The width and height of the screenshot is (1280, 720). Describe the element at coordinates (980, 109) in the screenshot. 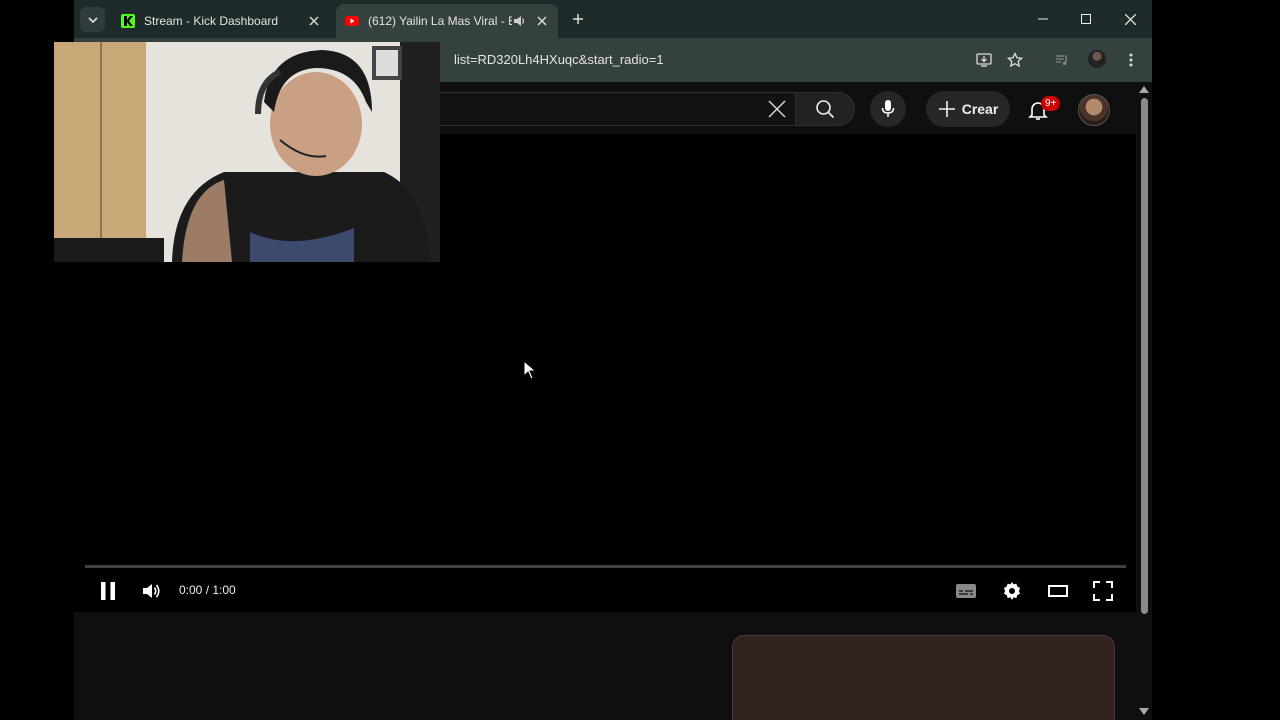

I see `create-button-label: Crear` at that location.